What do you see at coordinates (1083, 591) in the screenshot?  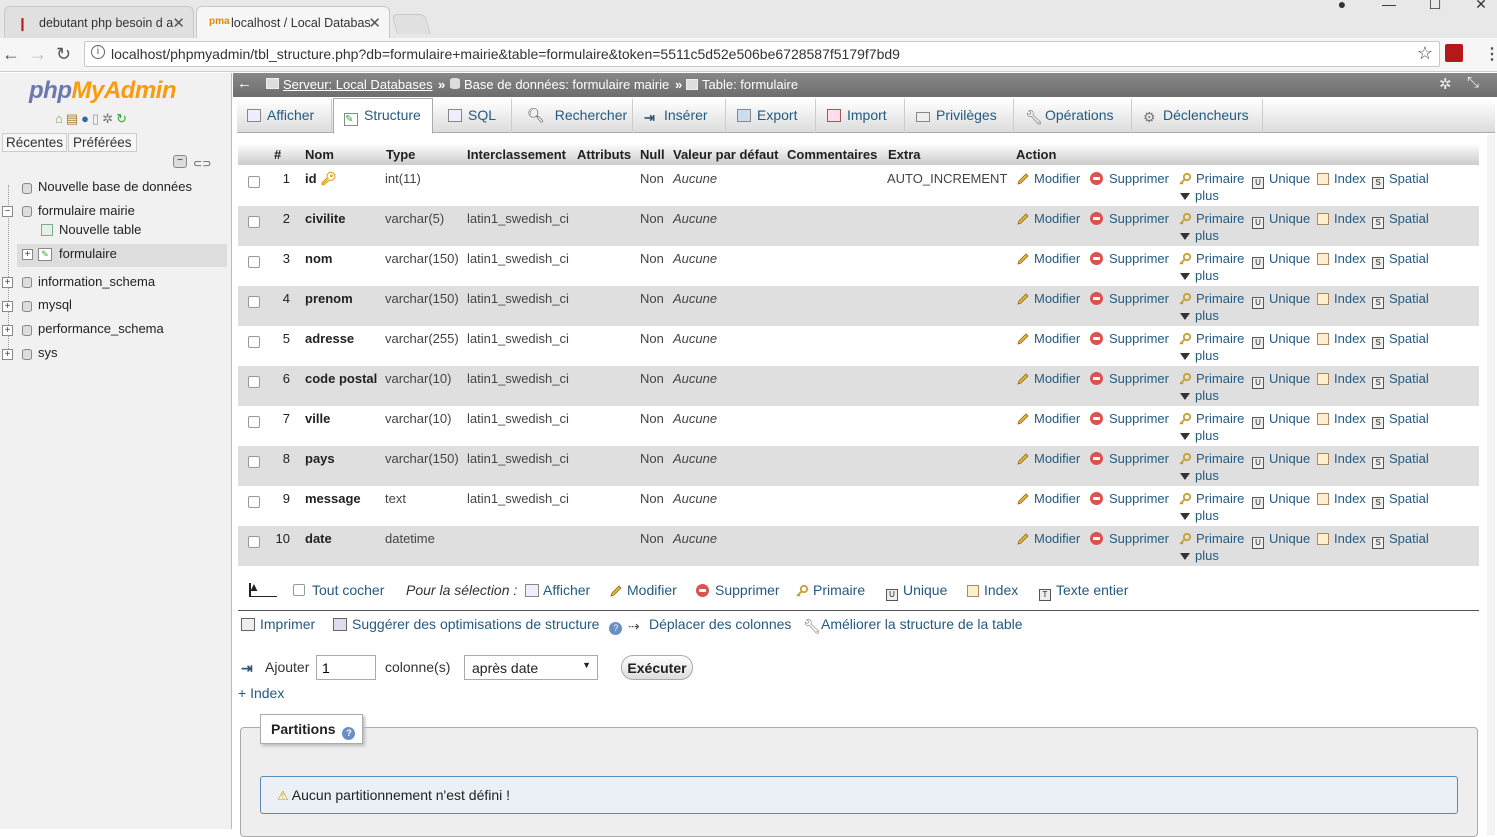 I see `bulk-fulltext-button: T Texte entier` at bounding box center [1083, 591].